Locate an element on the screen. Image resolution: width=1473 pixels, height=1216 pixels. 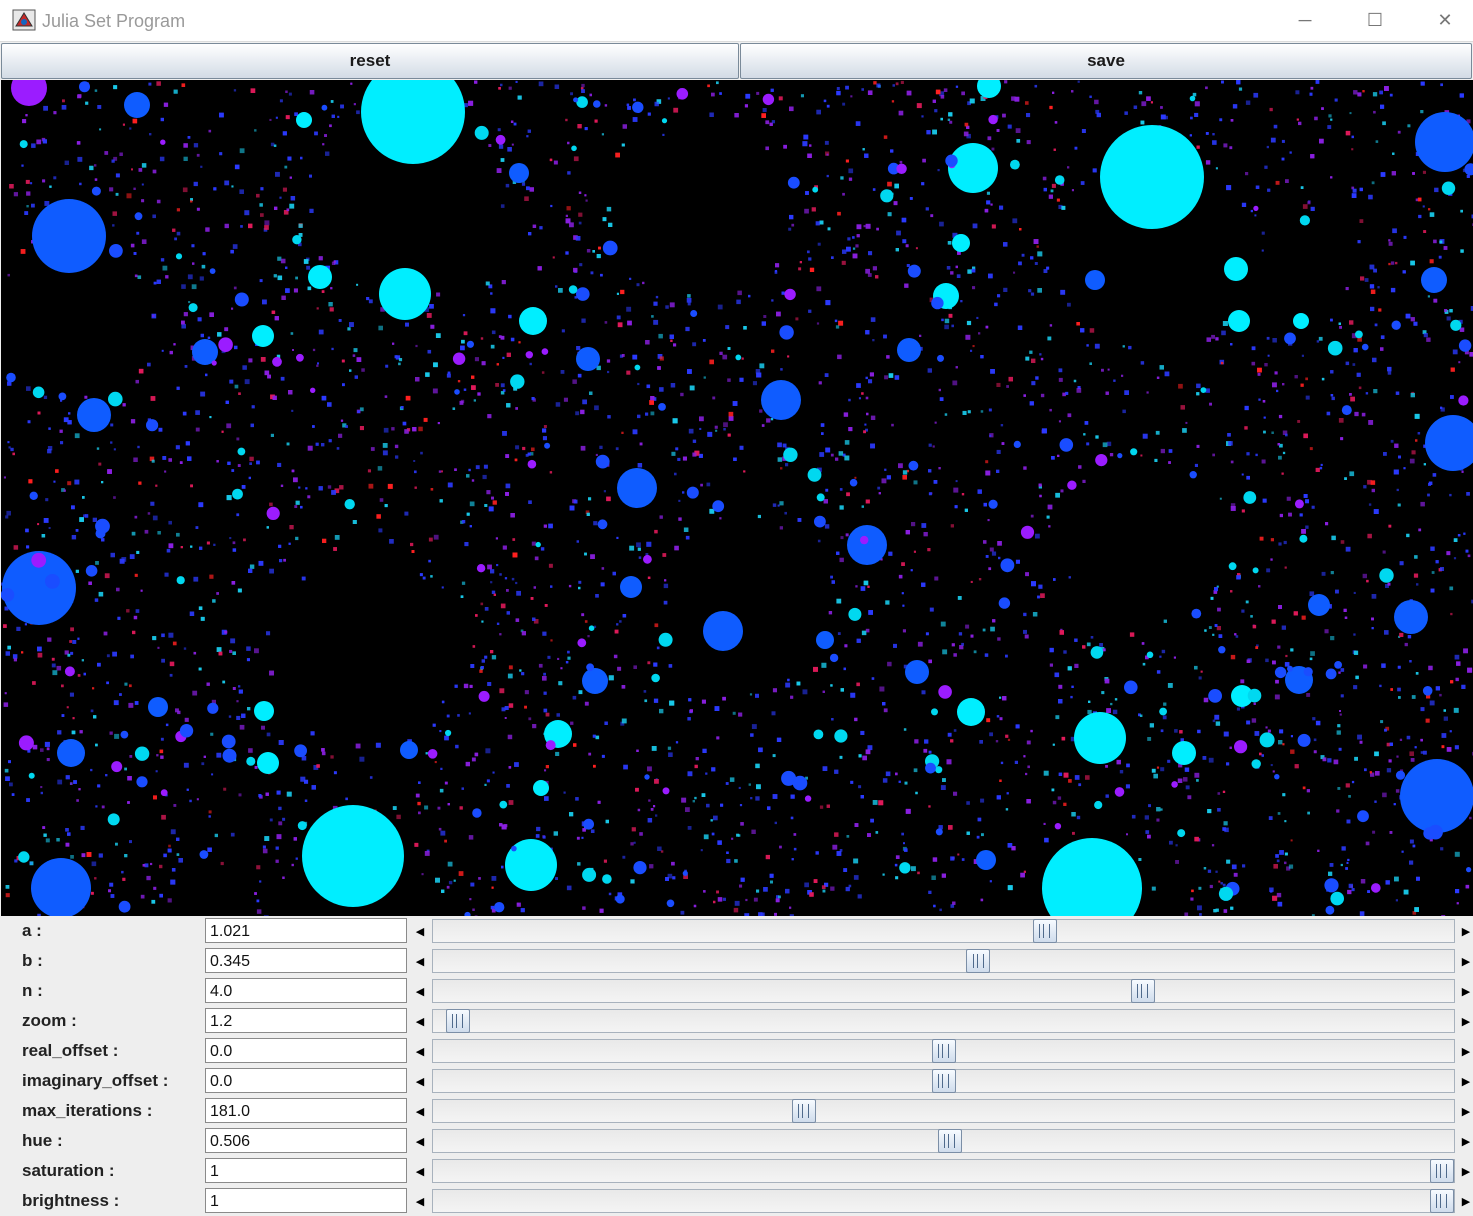
max-iterations-slider-thumb is located at coordinates (803, 1111).